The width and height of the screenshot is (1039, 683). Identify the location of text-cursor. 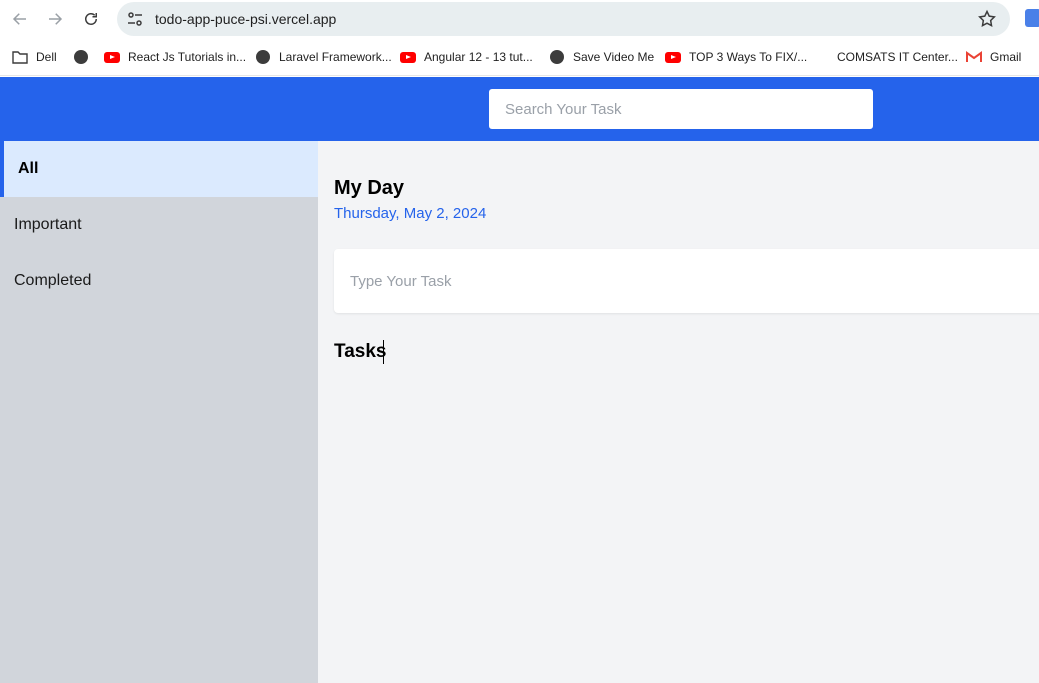
(383, 352).